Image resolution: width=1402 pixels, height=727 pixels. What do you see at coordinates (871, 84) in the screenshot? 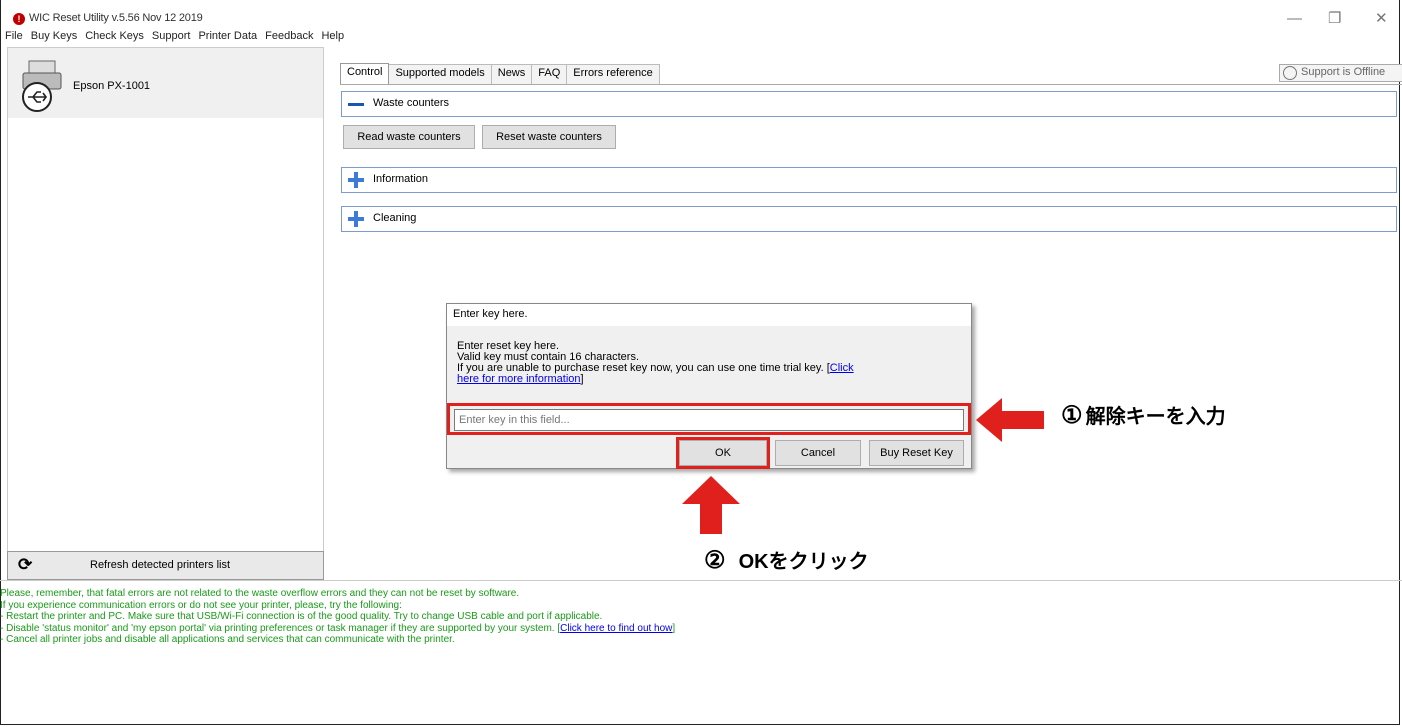
I see `tab-divider` at bounding box center [871, 84].